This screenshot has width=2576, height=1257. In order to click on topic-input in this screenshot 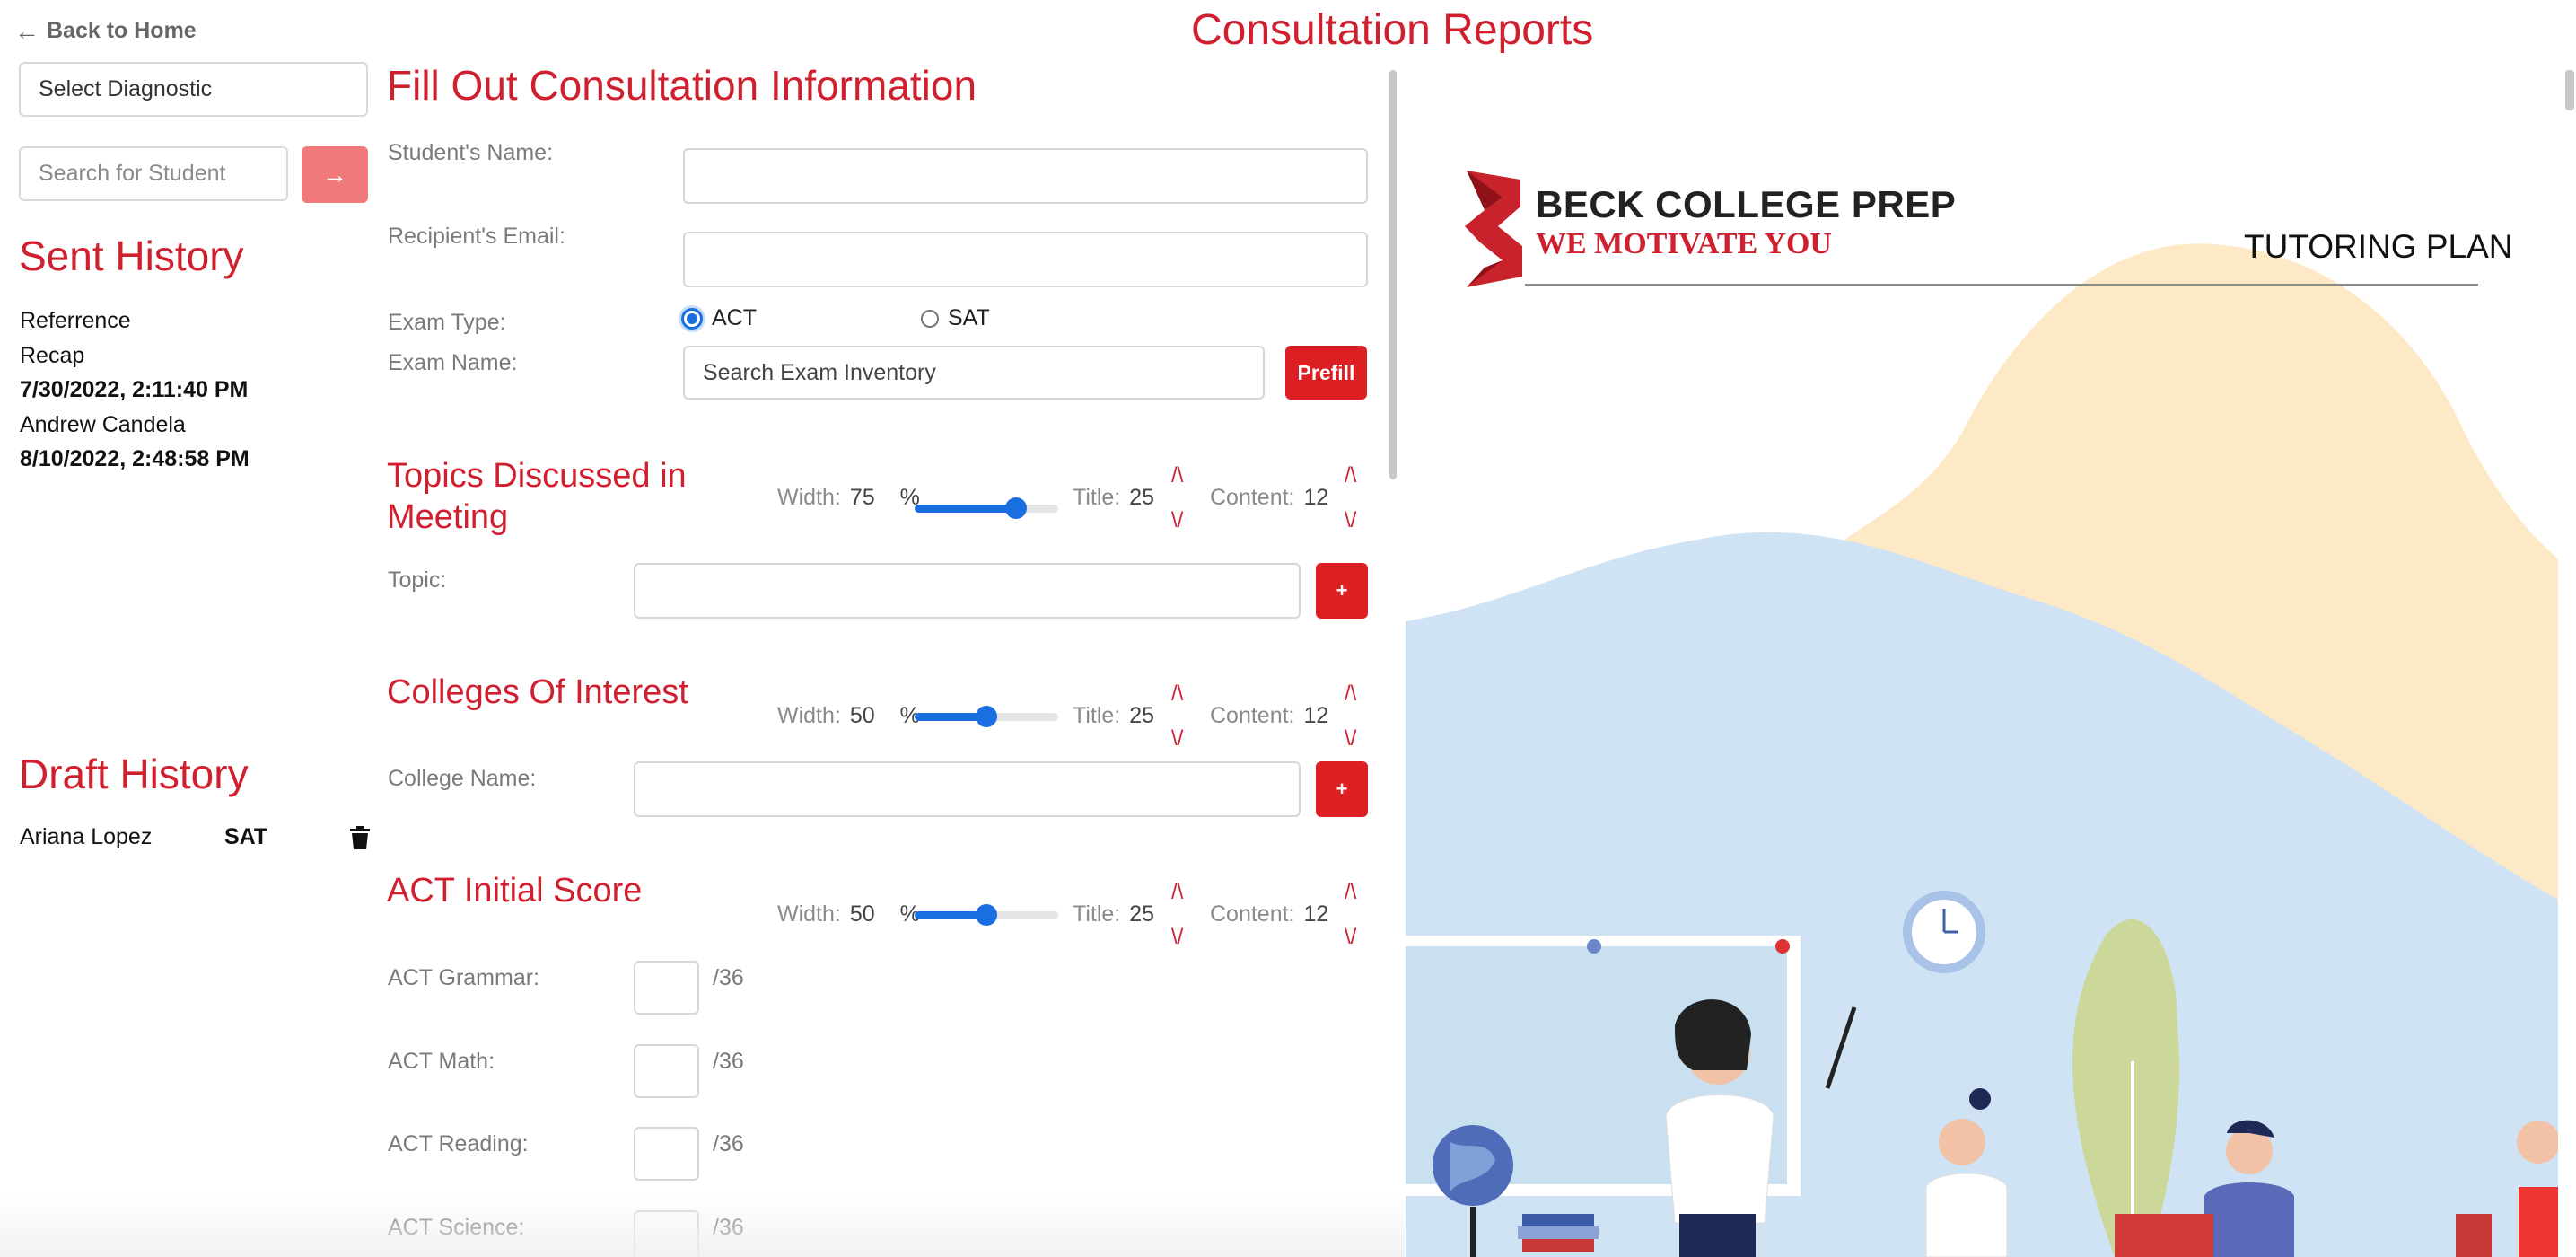, I will do `click(967, 591)`.